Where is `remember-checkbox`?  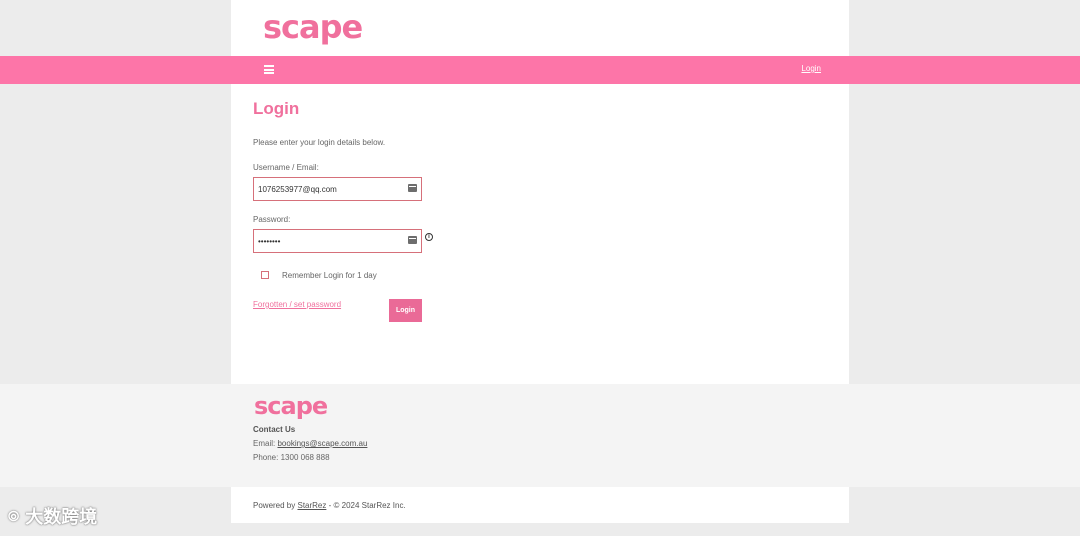
remember-checkbox is located at coordinates (265, 275).